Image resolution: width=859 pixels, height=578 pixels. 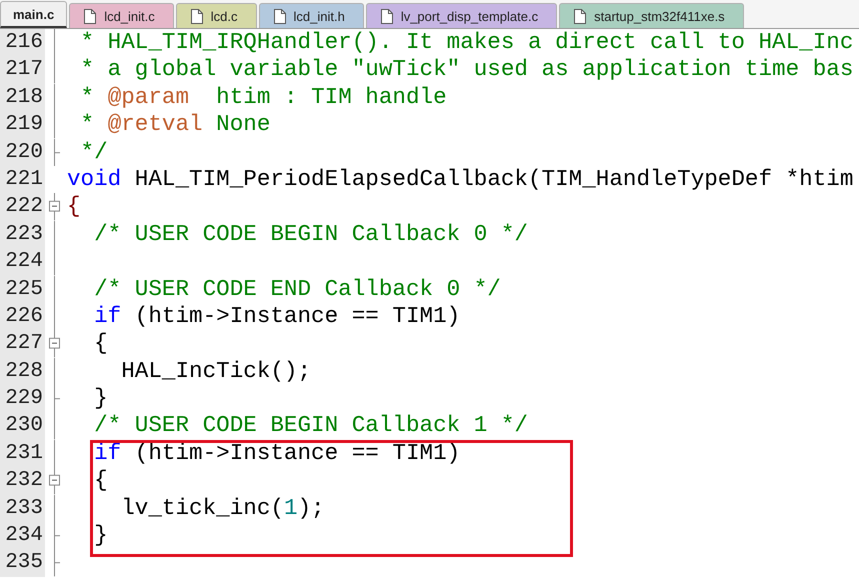 I want to click on line-number: 227, so click(x=22, y=344).